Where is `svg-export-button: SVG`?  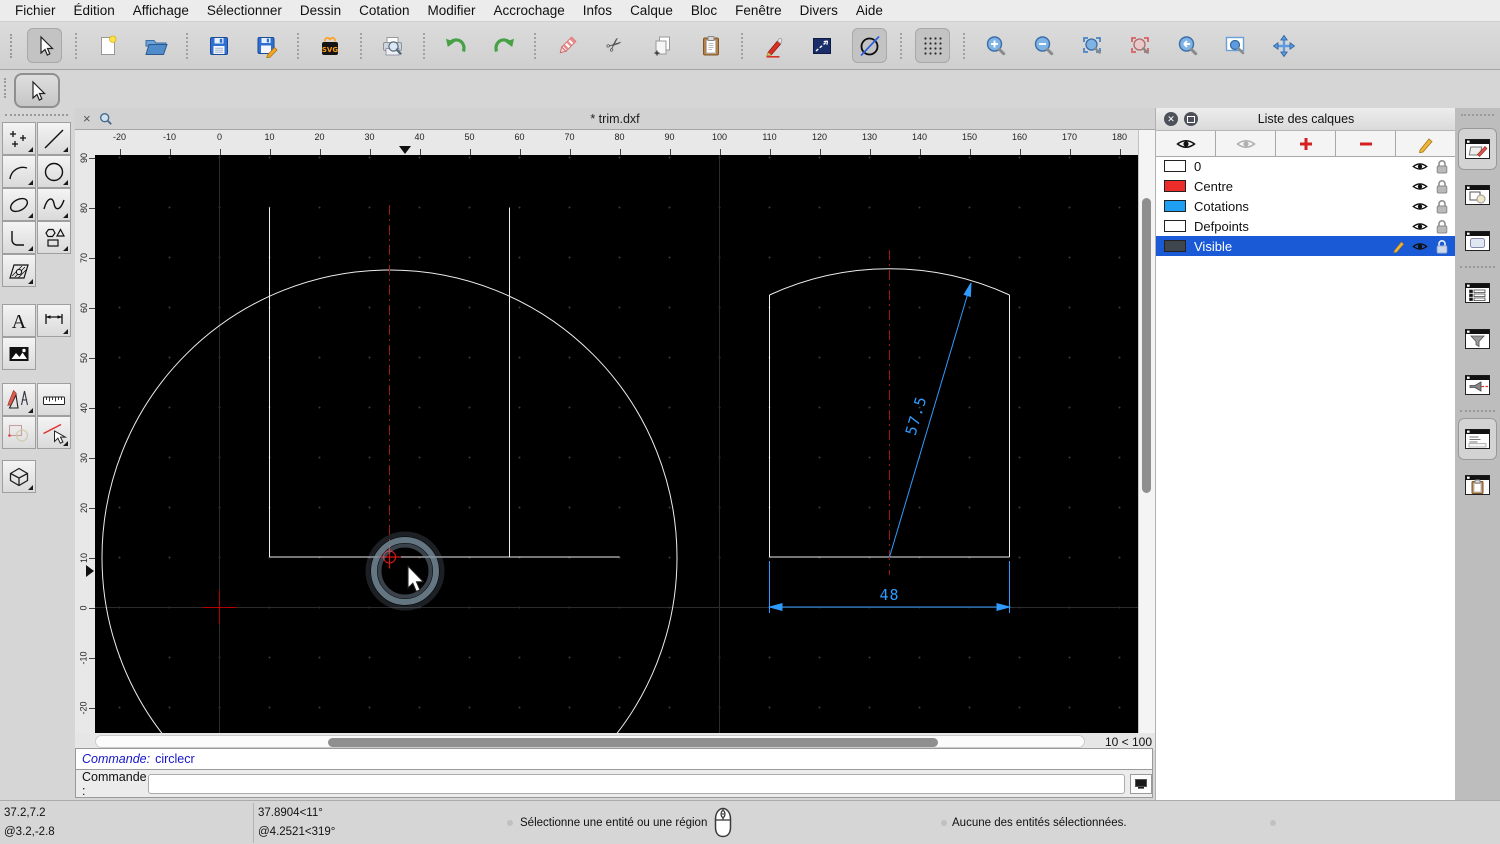 svg-export-button: SVG is located at coordinates (329, 45).